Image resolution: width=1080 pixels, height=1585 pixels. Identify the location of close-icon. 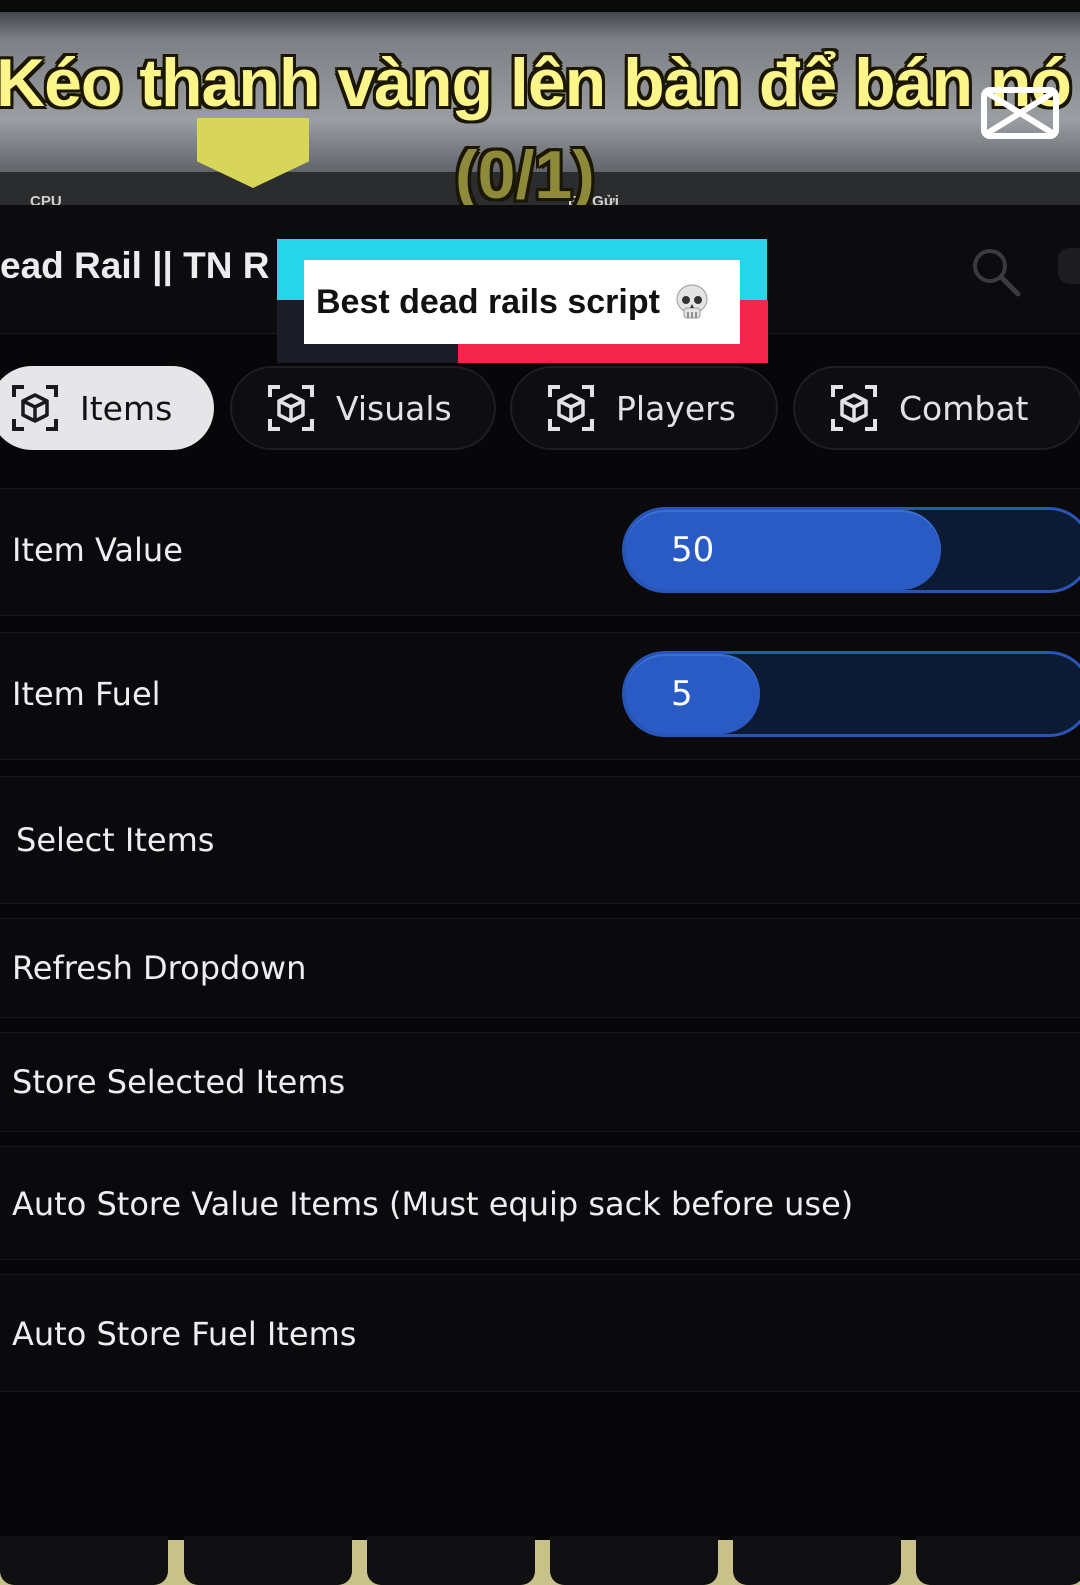
(1020, 113).